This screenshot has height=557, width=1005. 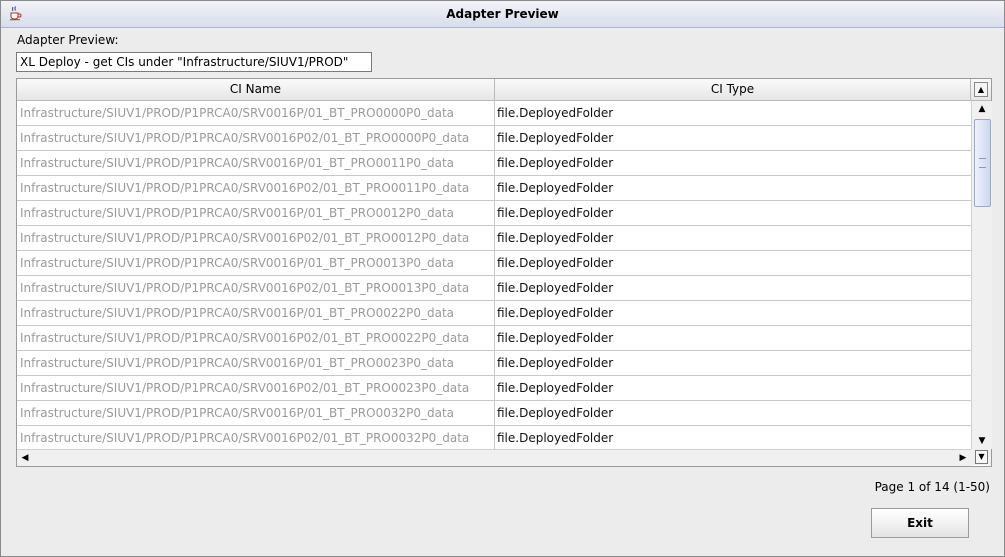 I want to click on right-arrow-icon: ▶, so click(x=963, y=458).